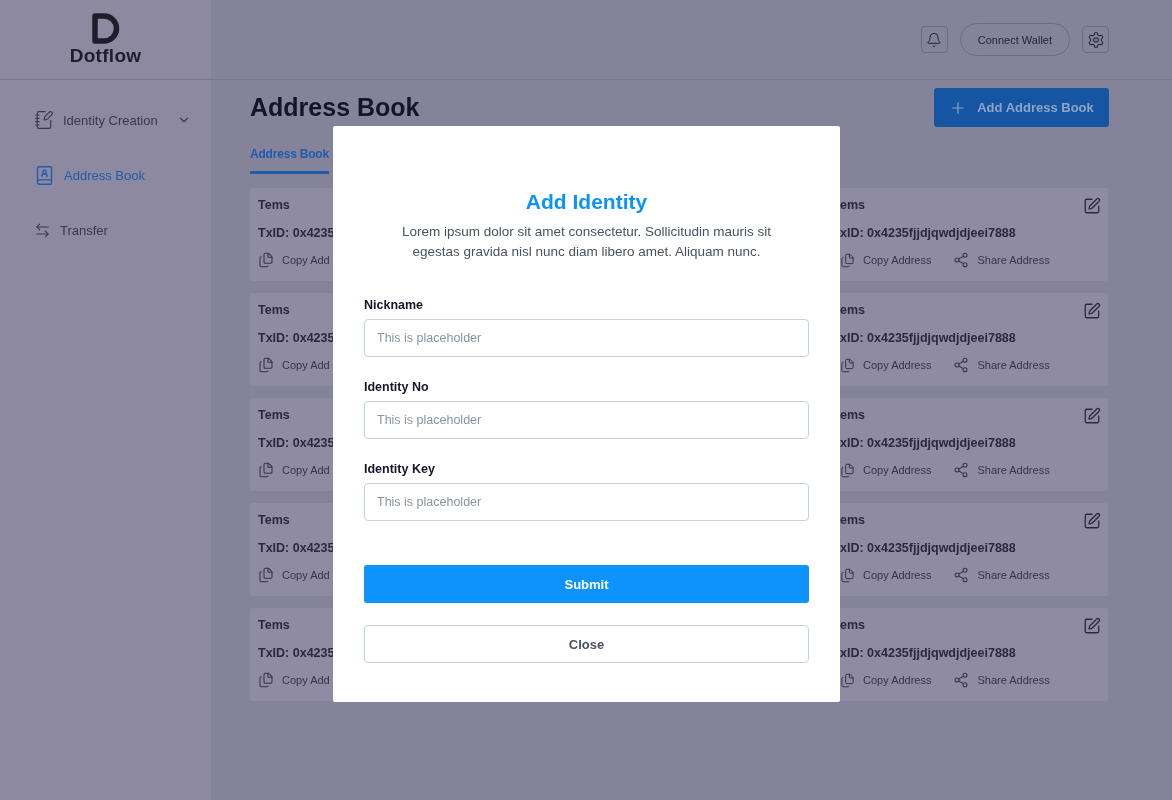 Image resolution: width=1172 pixels, height=800 pixels. I want to click on settings-icon, so click(1095, 39).